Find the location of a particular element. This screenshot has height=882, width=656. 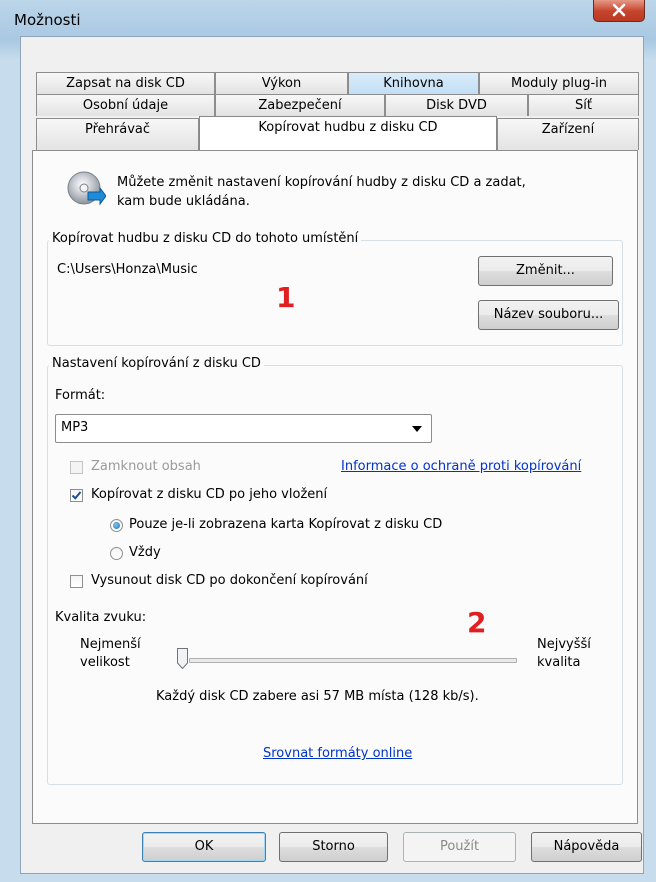

chevron-down-icon is located at coordinates (417, 429).